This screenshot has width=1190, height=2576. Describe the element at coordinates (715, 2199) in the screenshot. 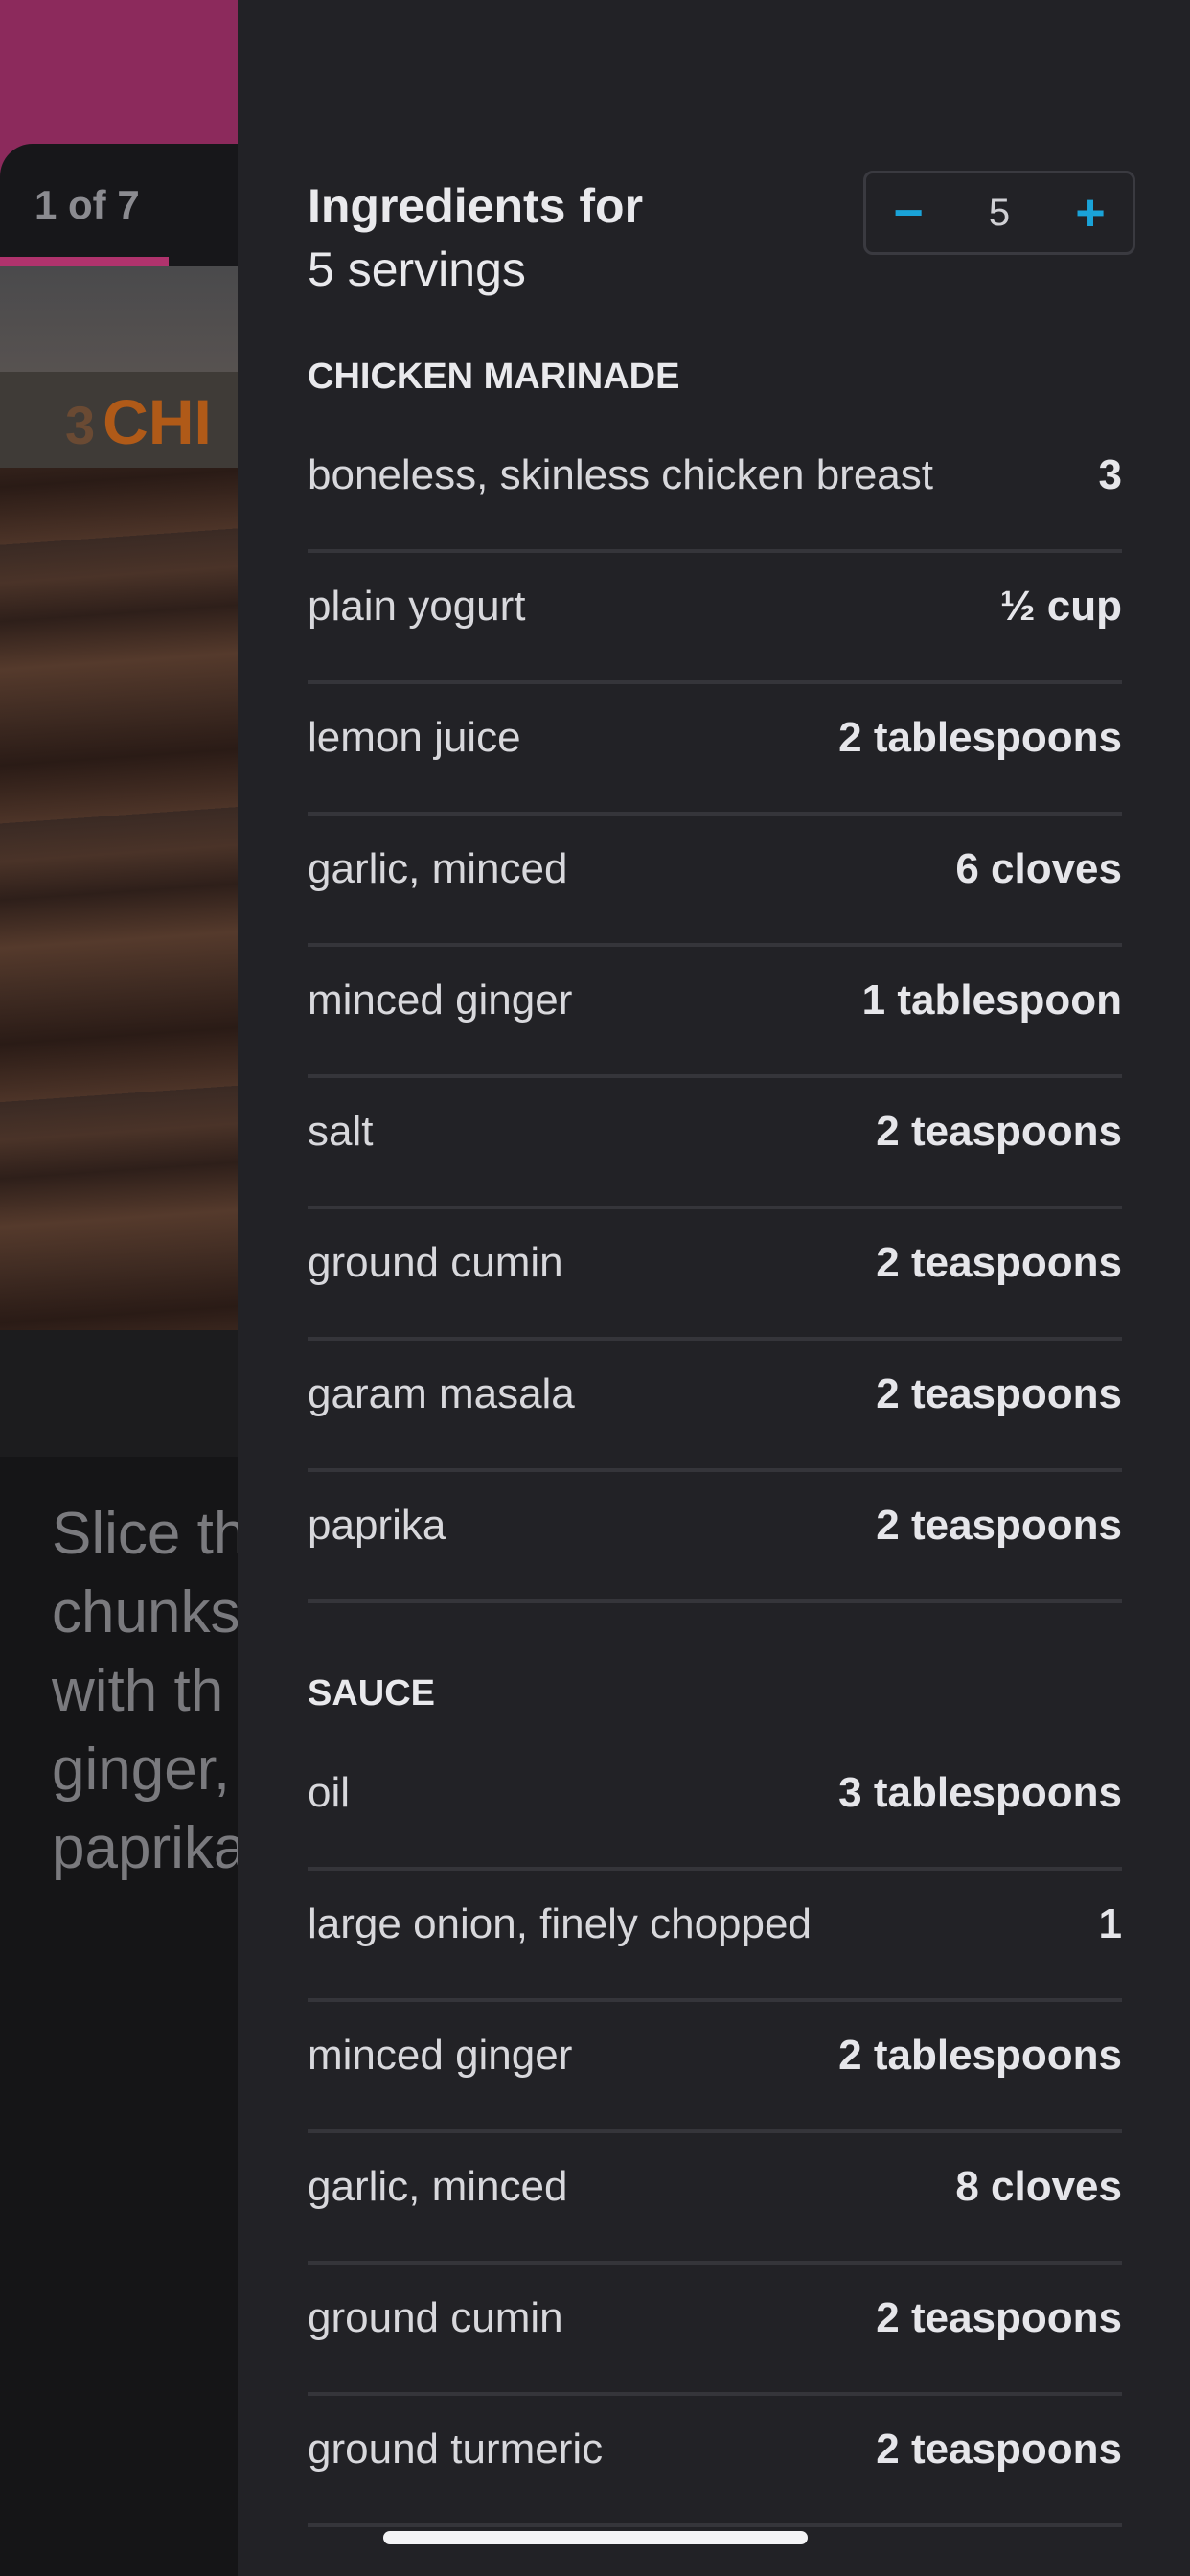

I see `ingredient-row: garlic, minced 8 cloves` at that location.